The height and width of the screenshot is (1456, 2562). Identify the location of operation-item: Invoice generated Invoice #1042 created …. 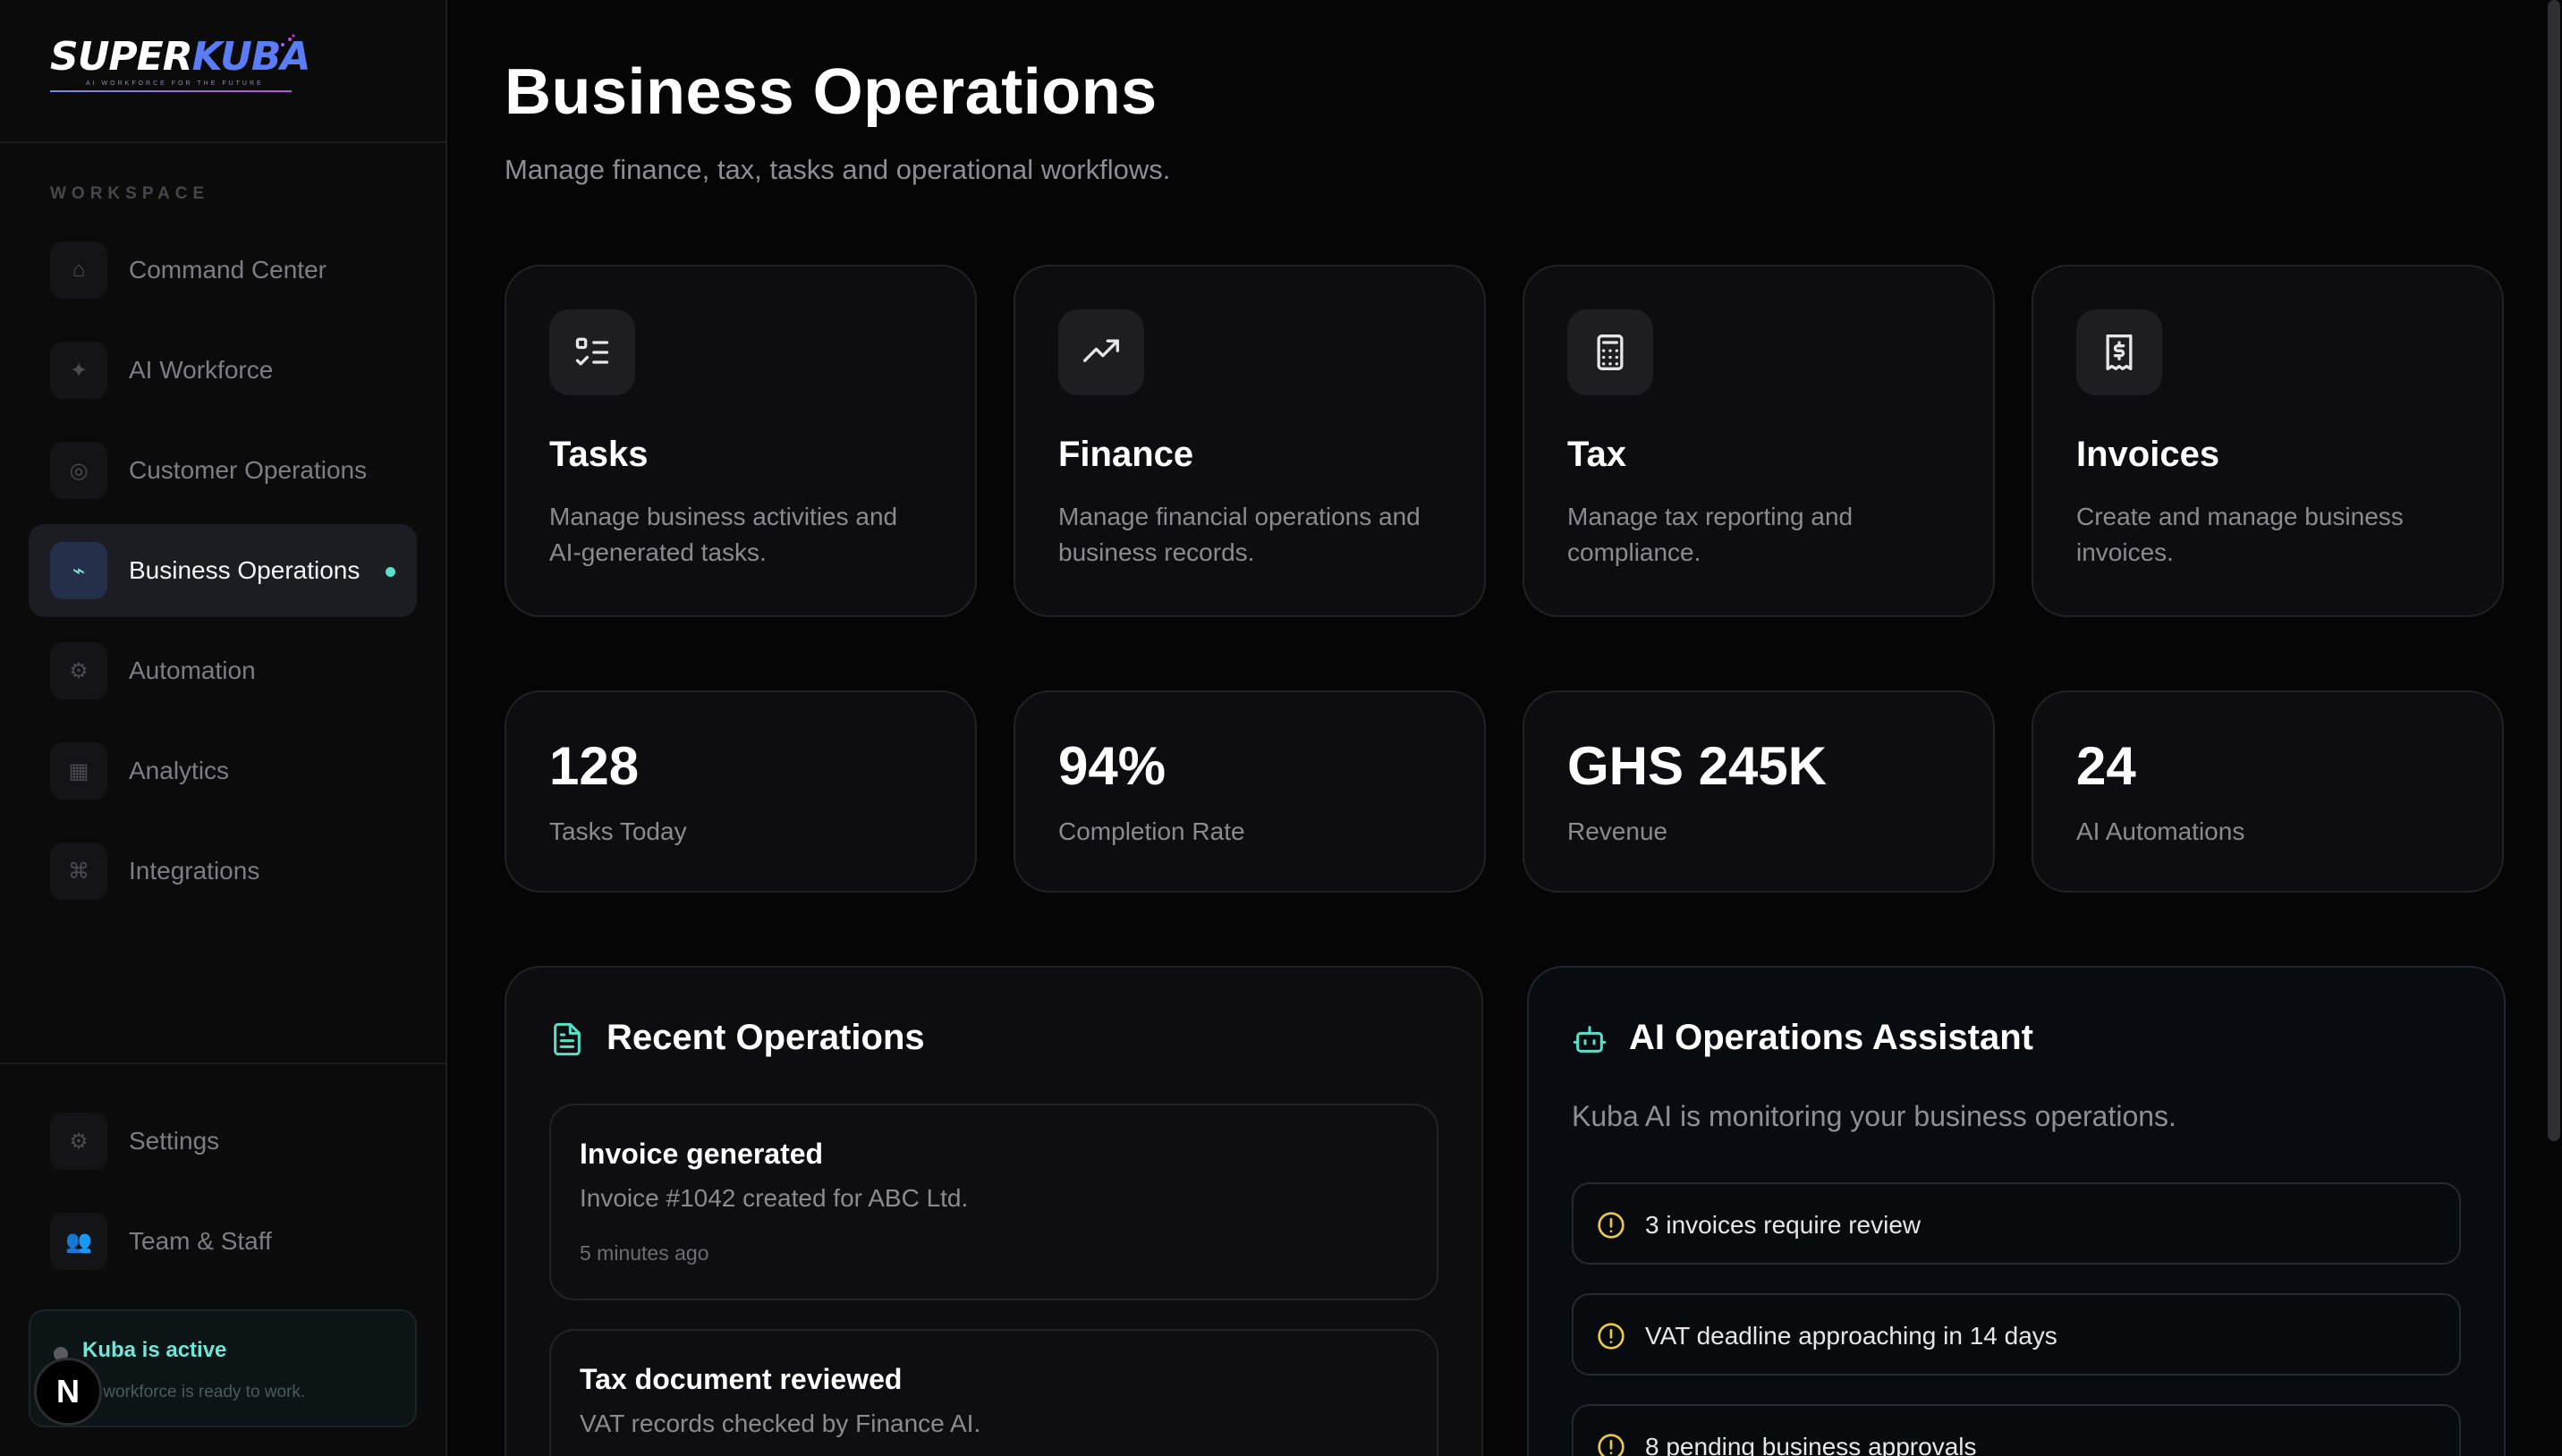
(993, 1202).